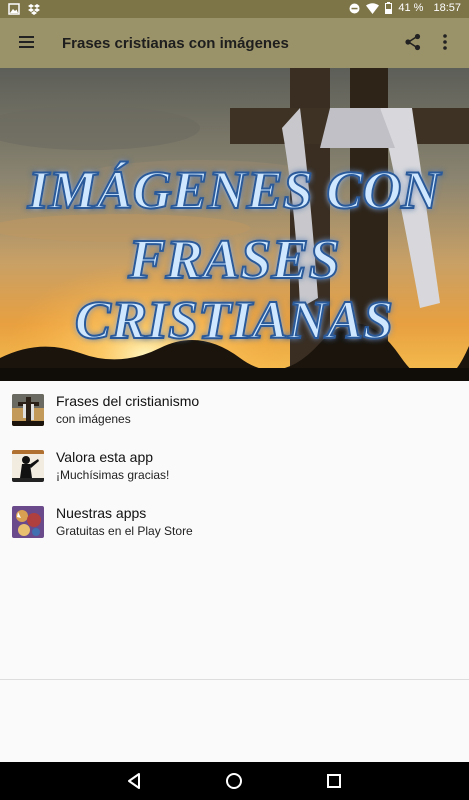  I want to click on banner-title-line-2: FRASES, so click(233, 260).